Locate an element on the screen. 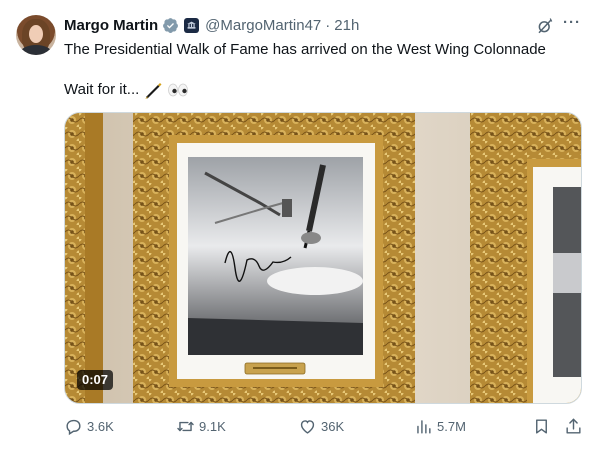  reply-button: 3.6K is located at coordinates (89, 426).